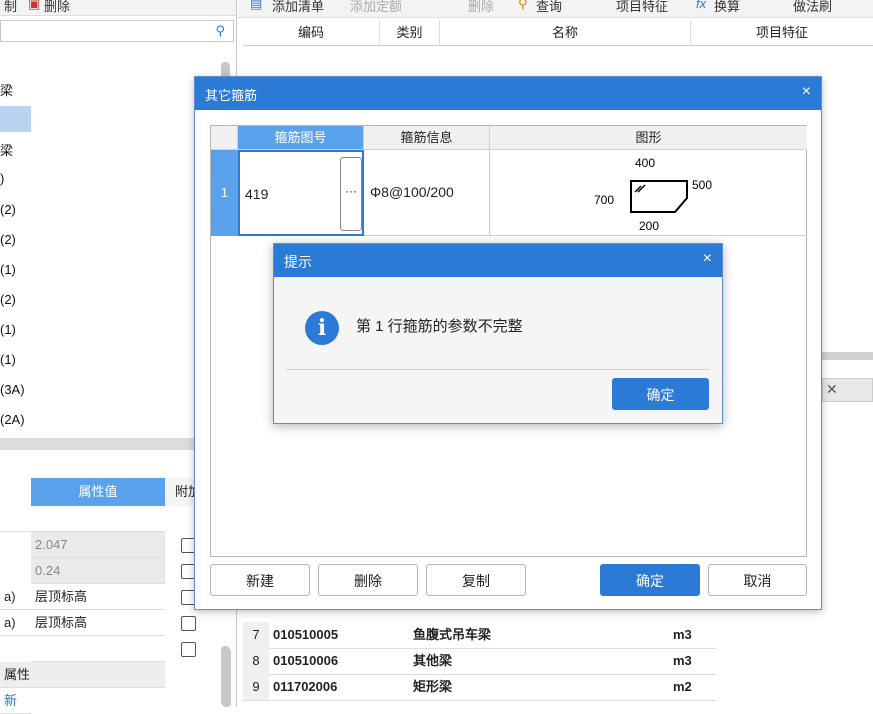  What do you see at coordinates (98, 492) in the screenshot?
I see `column-header-value: 属性值` at bounding box center [98, 492].